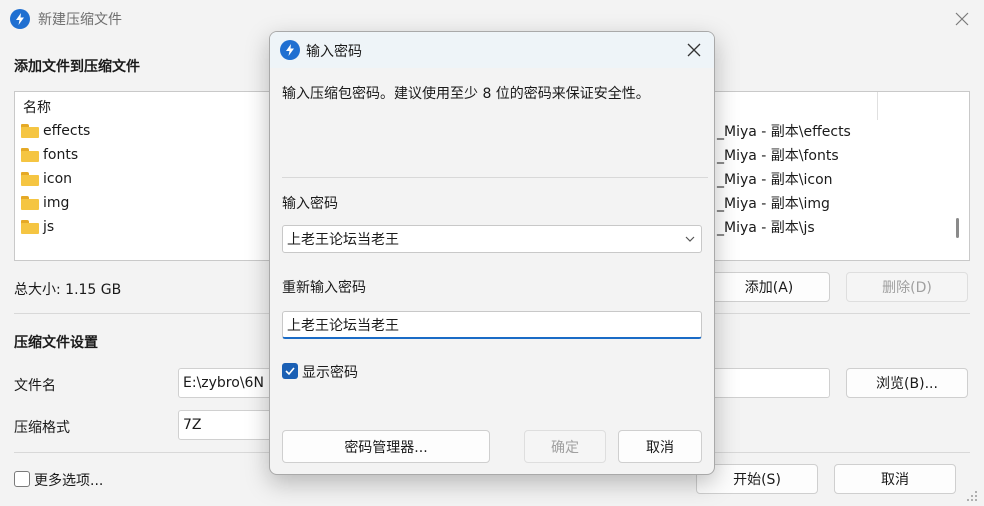 Image resolution: width=984 pixels, height=506 pixels. Describe the element at coordinates (907, 287) in the screenshot. I see `delete-button: 删除(D)` at that location.